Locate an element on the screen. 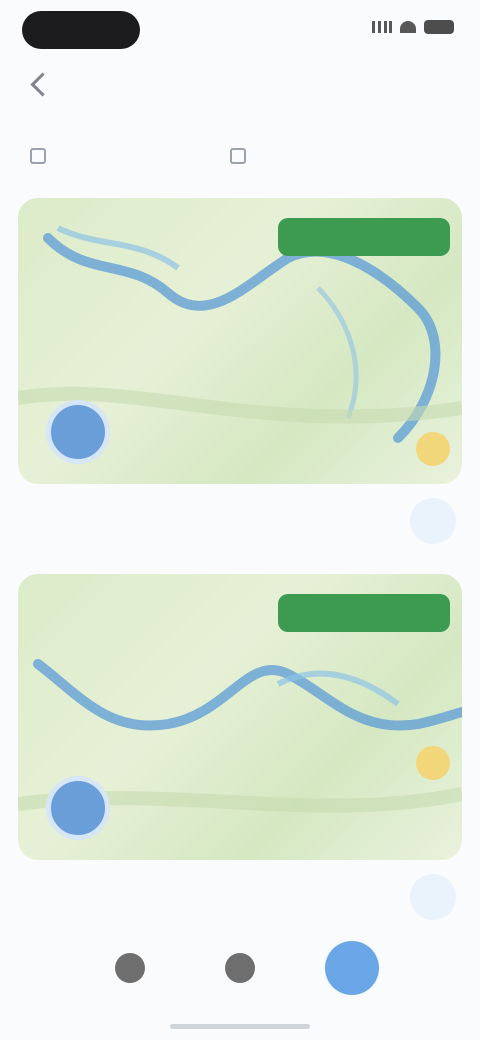 The width and height of the screenshot is (480, 1040). location-icon is located at coordinates (352, 968).